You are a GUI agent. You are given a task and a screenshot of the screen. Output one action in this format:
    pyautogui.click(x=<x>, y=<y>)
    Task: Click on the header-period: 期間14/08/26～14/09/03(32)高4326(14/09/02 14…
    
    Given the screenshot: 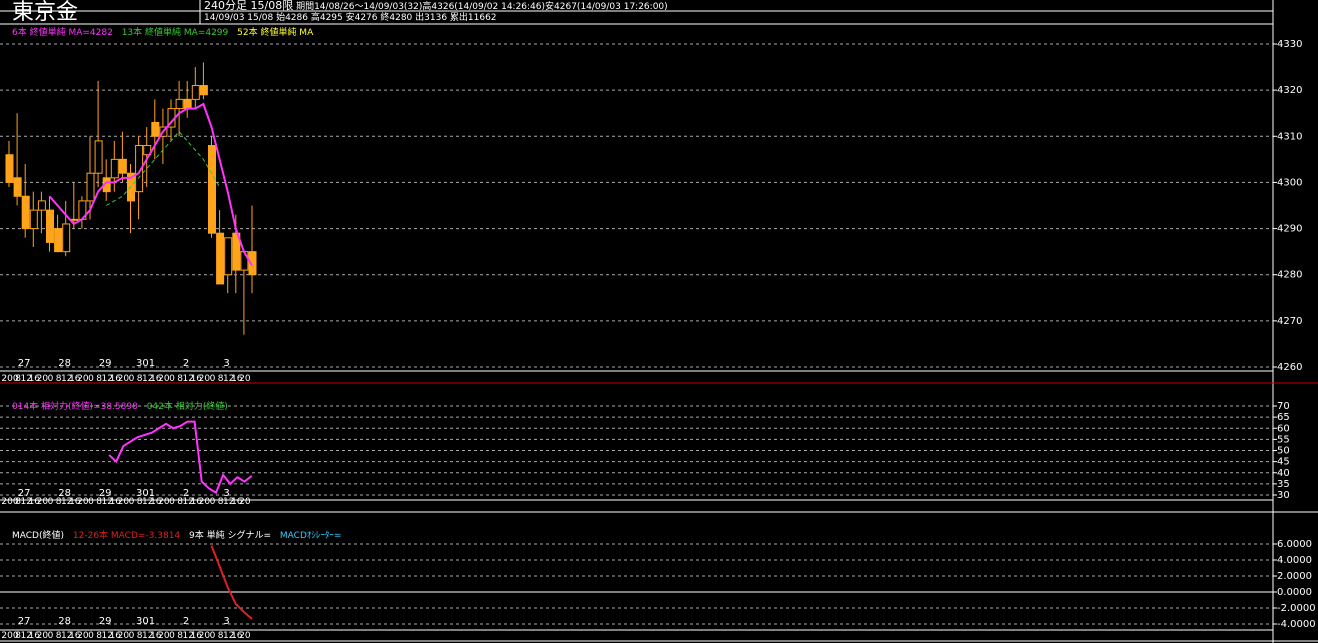 What is the action you would take?
    pyautogui.click(x=482, y=7)
    